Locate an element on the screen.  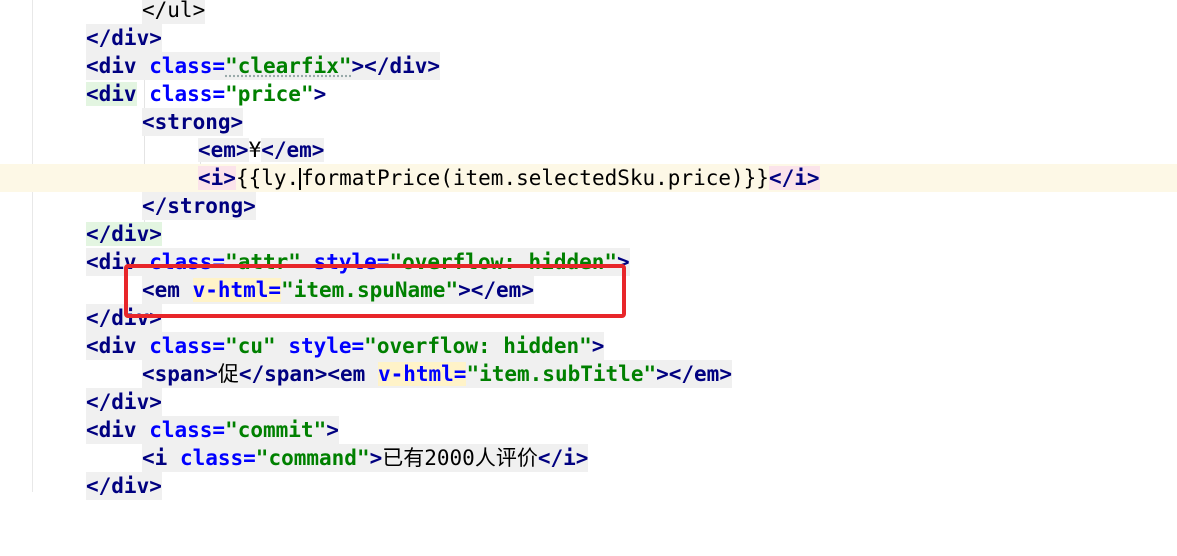
code-line: <i class="command">已有2000人评价</i> is located at coordinates (588, 458).